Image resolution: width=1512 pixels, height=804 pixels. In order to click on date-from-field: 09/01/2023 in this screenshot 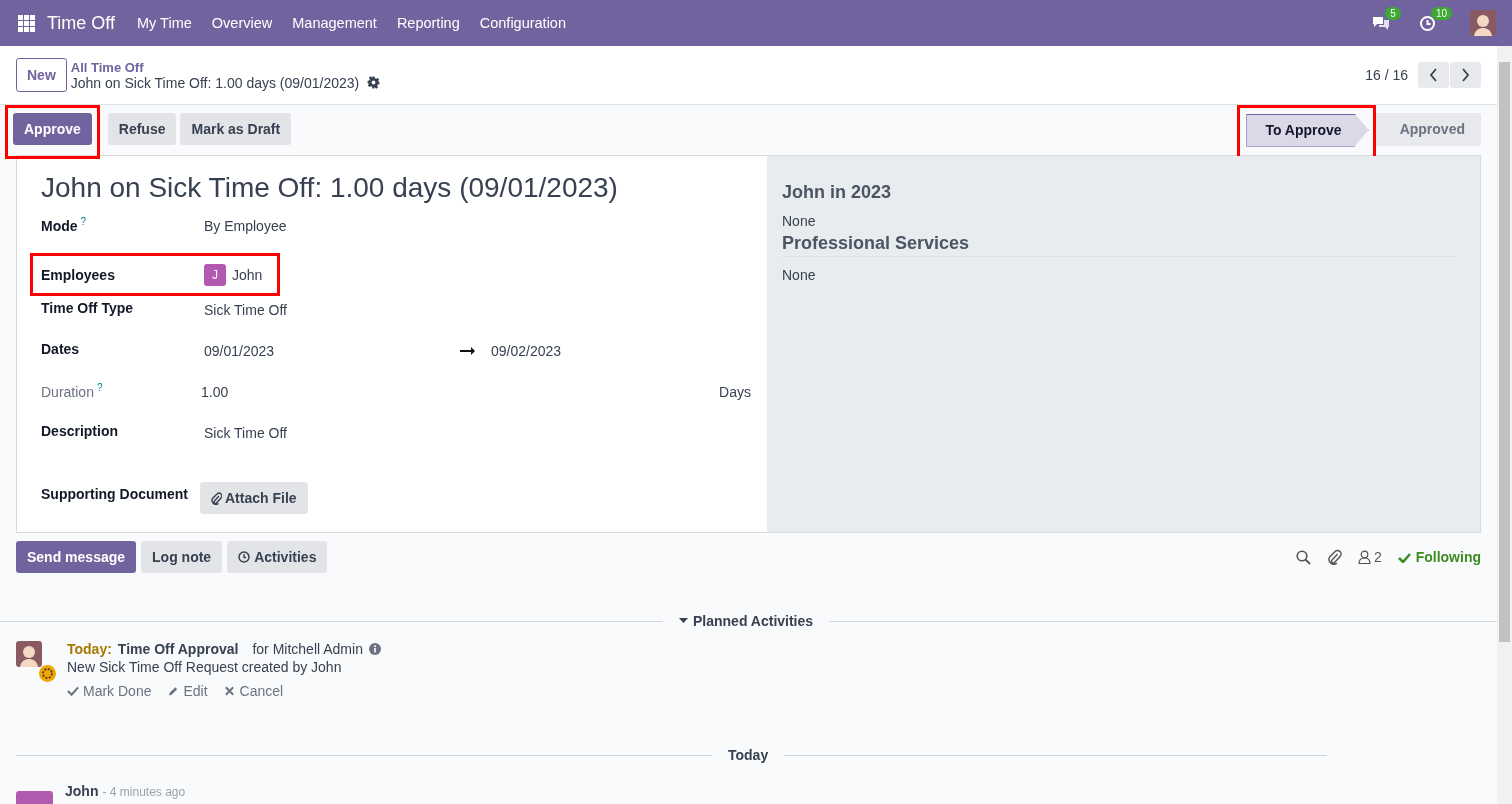, I will do `click(329, 351)`.